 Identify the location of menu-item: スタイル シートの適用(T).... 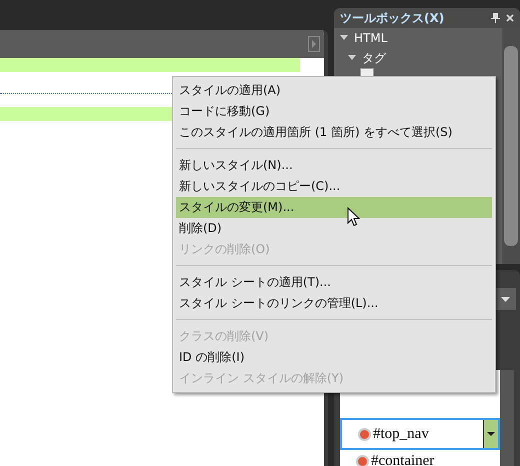
(334, 282).